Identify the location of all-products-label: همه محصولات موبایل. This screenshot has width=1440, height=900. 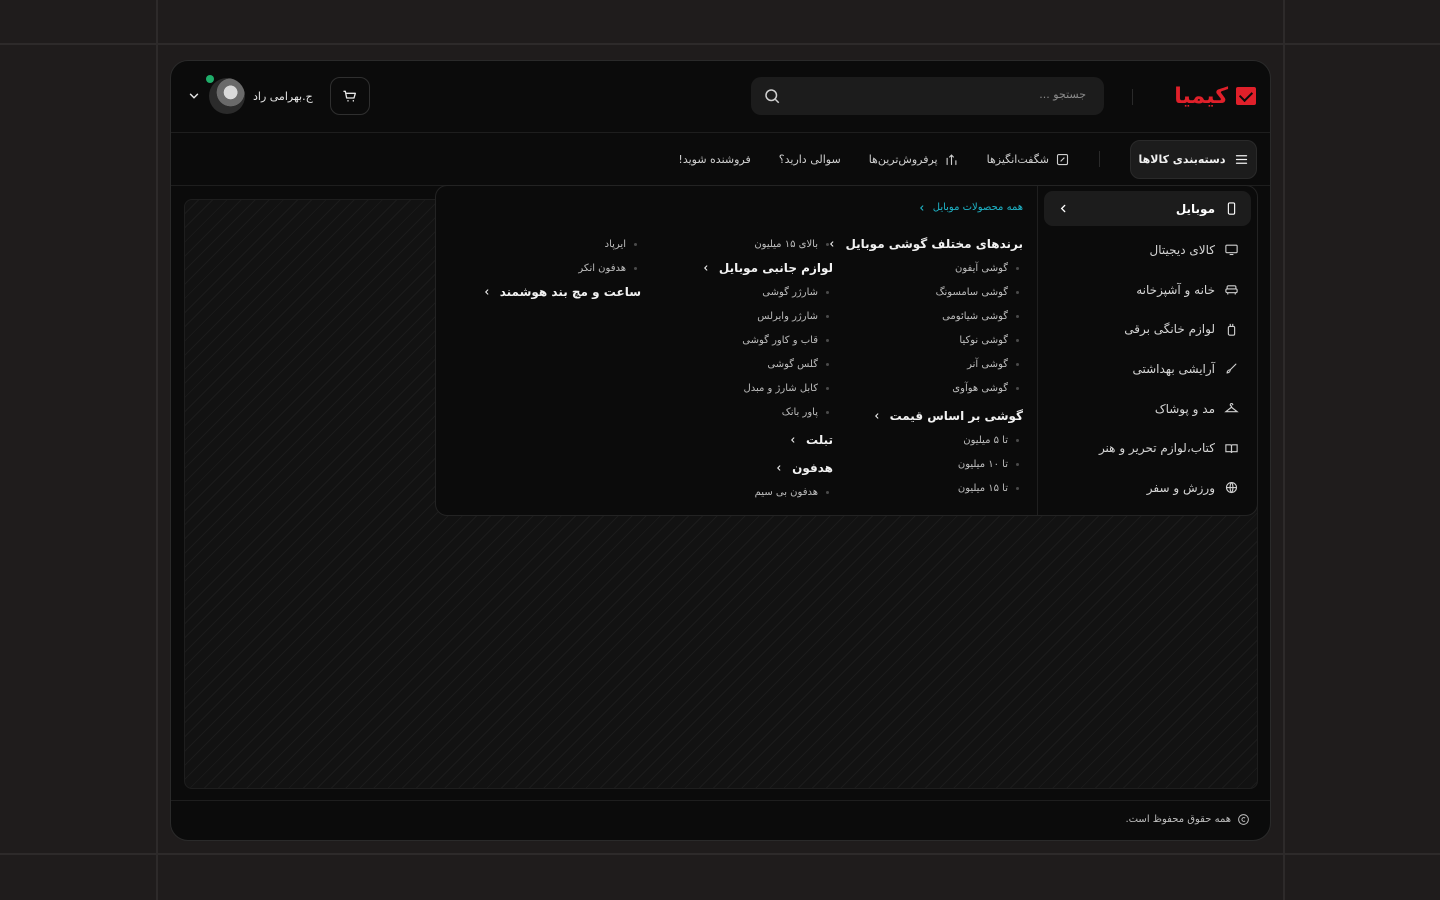
(977, 207).